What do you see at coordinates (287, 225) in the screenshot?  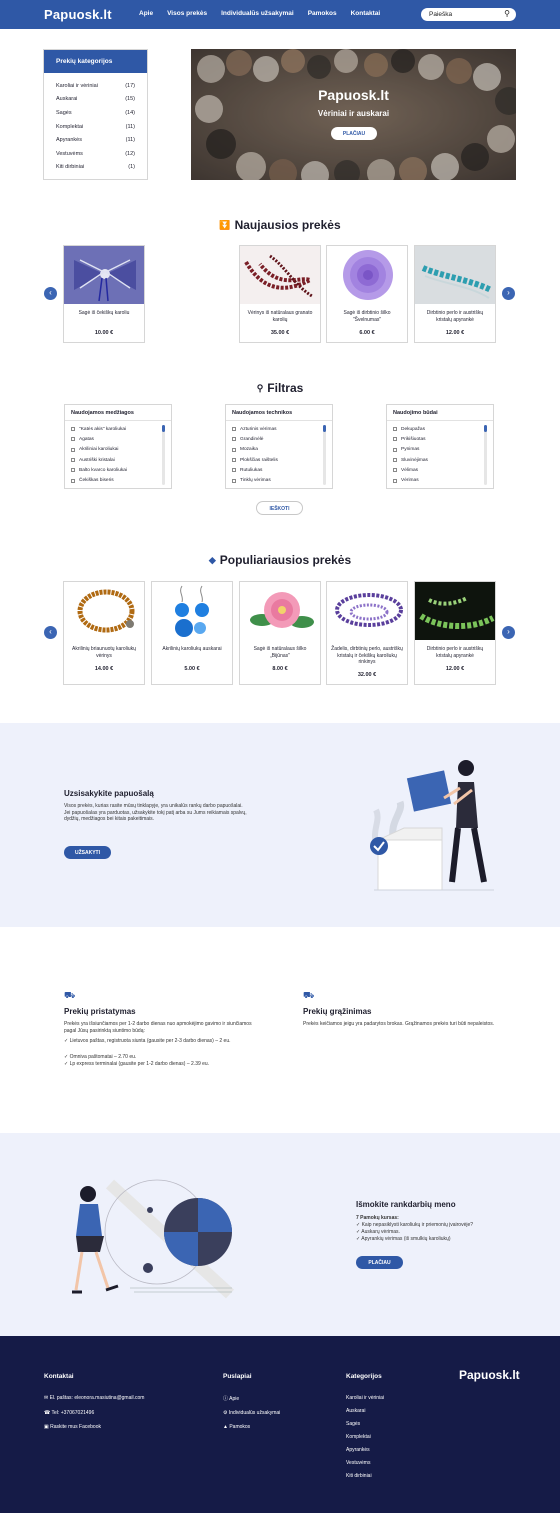 I see `newest-title-text: Naujausios prekės` at bounding box center [287, 225].